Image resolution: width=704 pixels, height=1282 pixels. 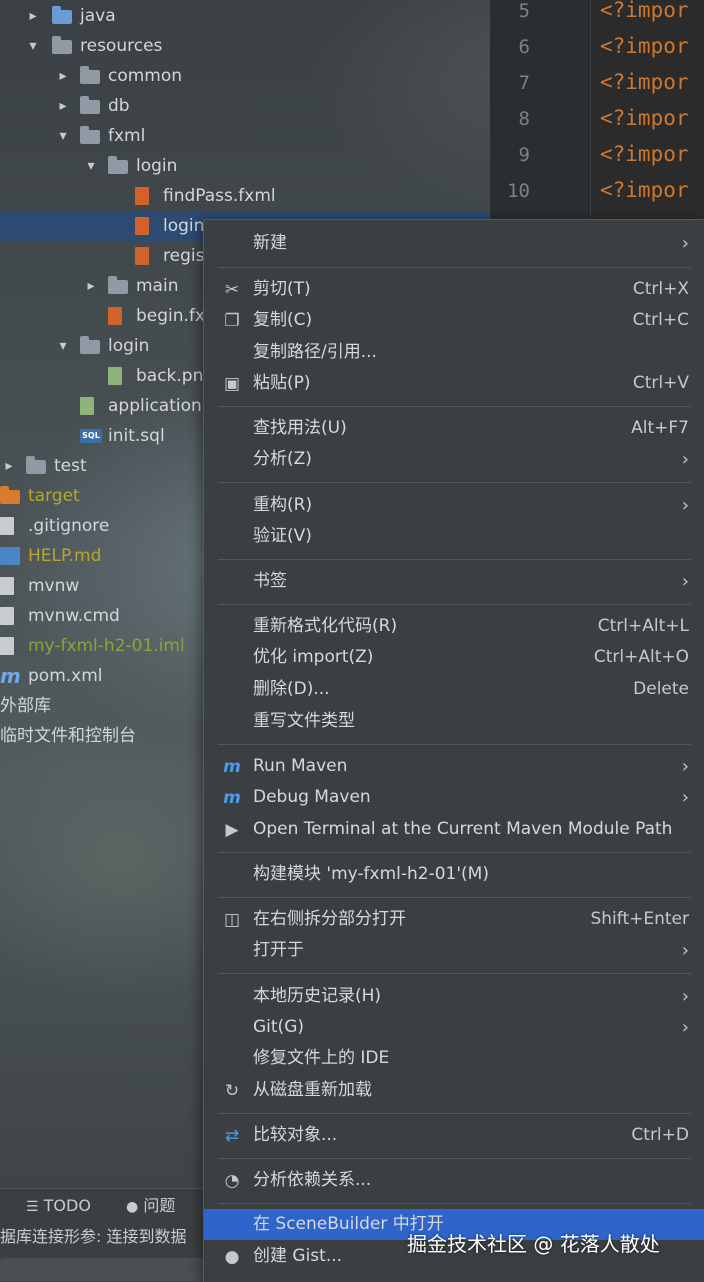 I want to click on markdown-file-icon, so click(x=10, y=556).